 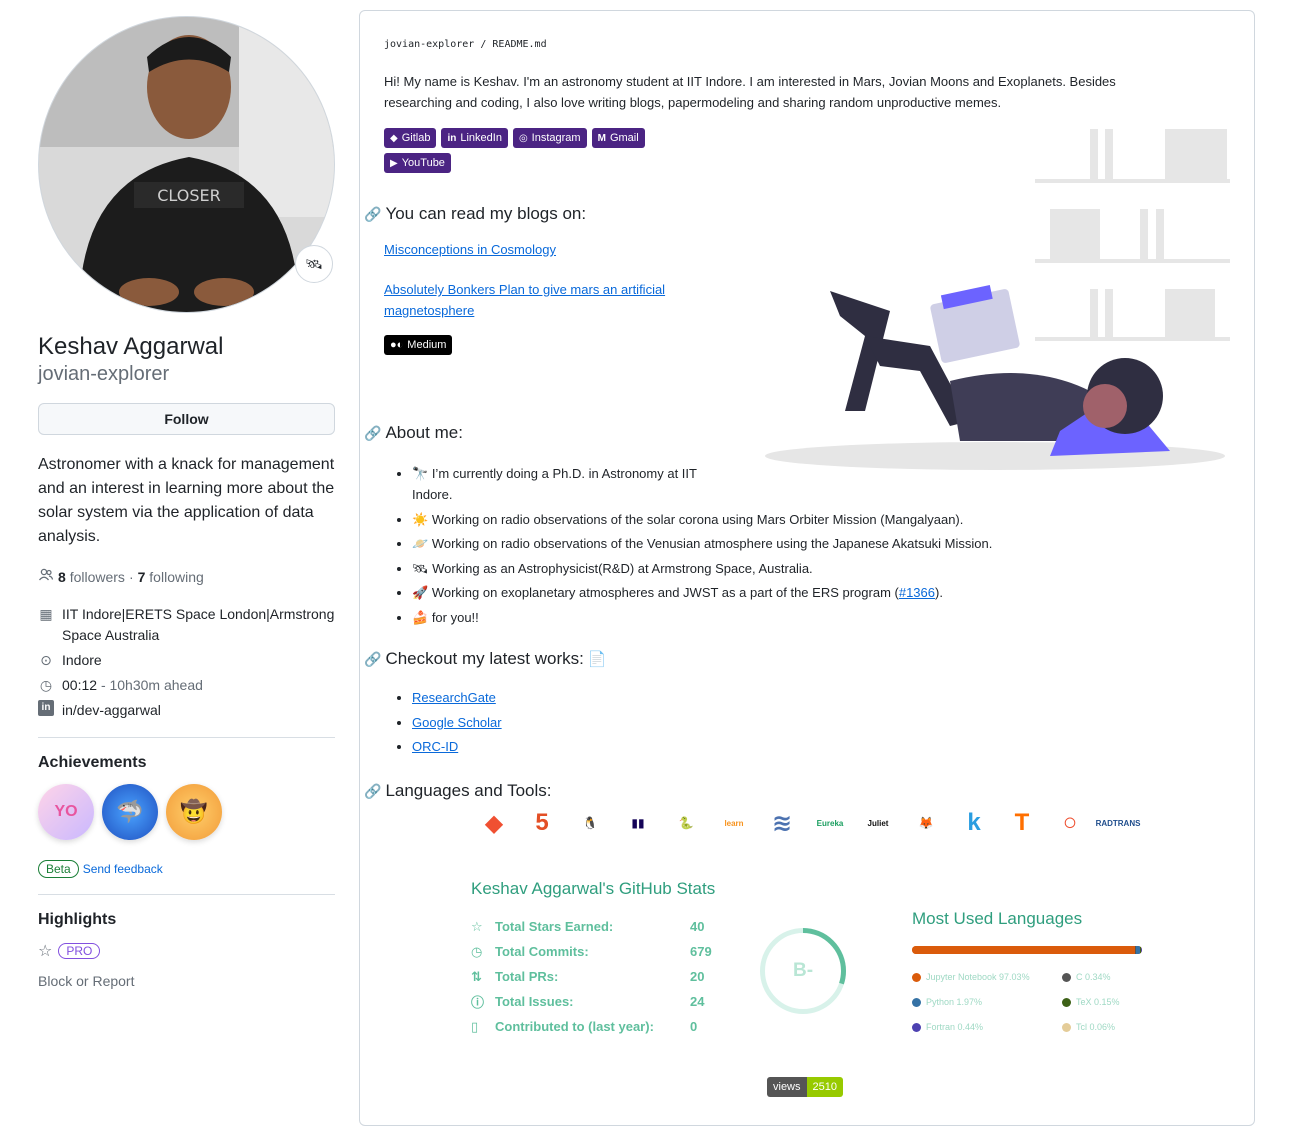 What do you see at coordinates (186, 710) in the screenshot?
I see `linkedin-item: in in/dev-aggarwal` at bounding box center [186, 710].